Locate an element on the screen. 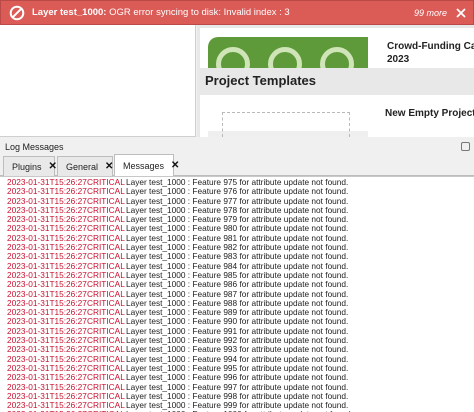 This screenshot has height=412, width=474. news-card: Crowd-Funding Call 2023 is located at coordinates (337, 48).